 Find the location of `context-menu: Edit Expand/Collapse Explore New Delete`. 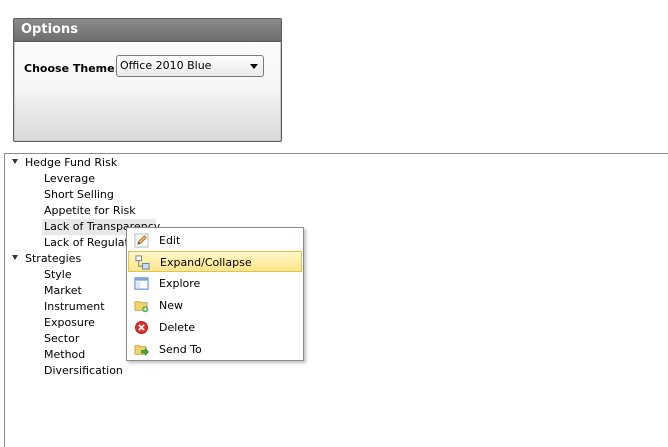

context-menu: Edit Expand/Collapse Explore New Delete is located at coordinates (215, 294).